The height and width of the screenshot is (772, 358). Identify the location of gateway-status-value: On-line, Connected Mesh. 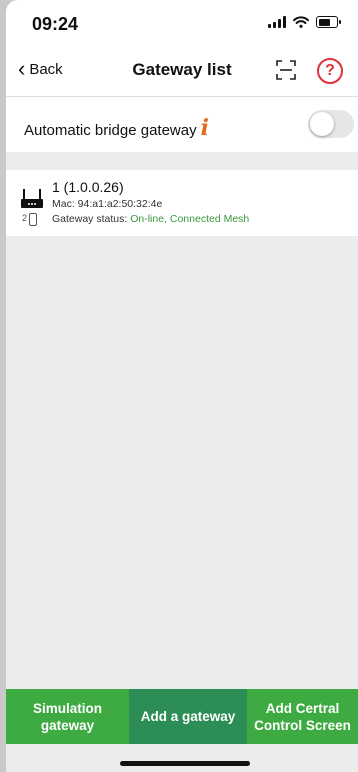
(190, 219).